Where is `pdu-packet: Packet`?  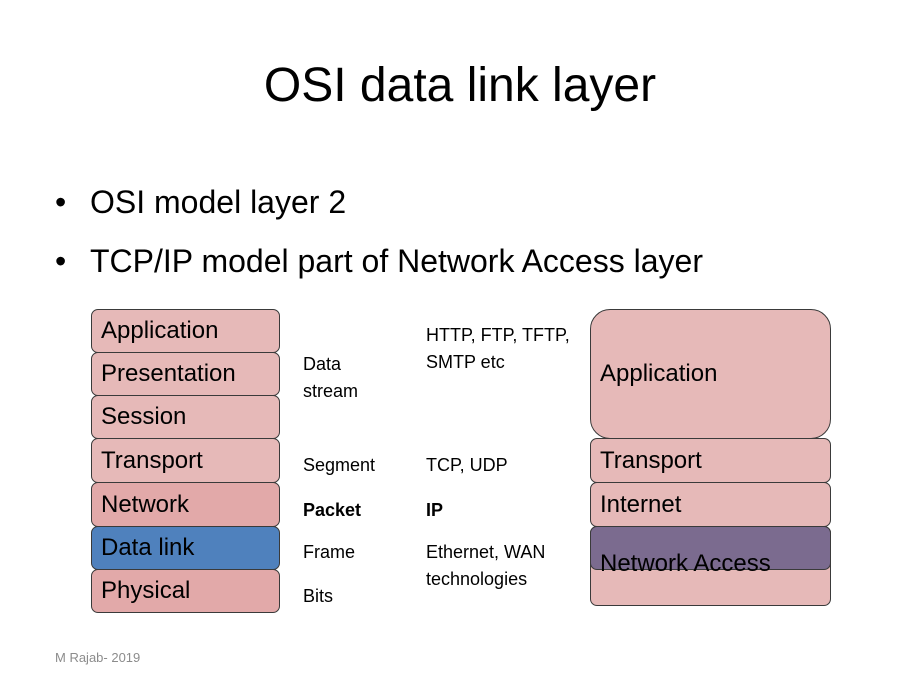 pdu-packet: Packet is located at coordinates (332, 510).